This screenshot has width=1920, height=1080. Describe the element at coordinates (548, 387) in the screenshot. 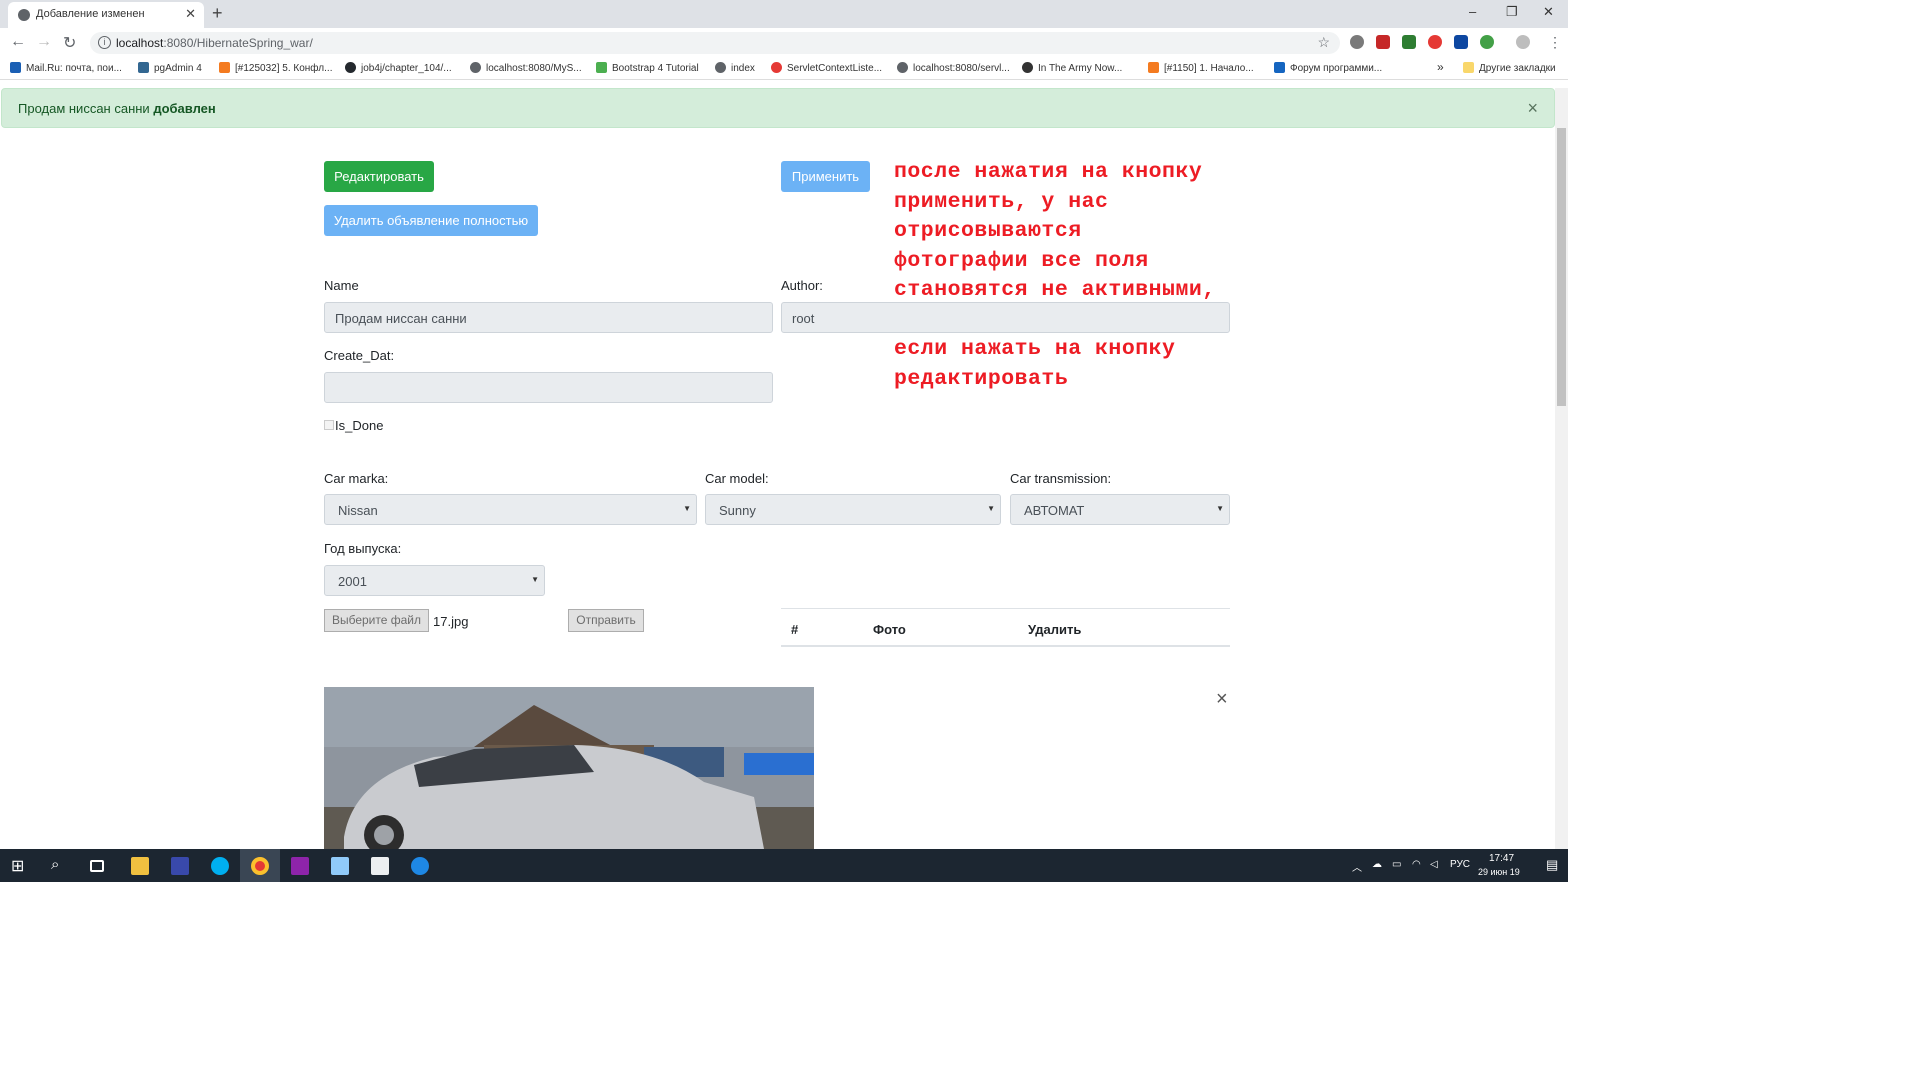

I see `create-date-input` at that location.